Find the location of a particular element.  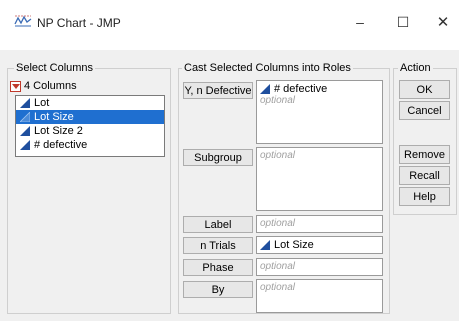

cast-roles-label: Cast Selected Columns into Roles is located at coordinates (267, 68).